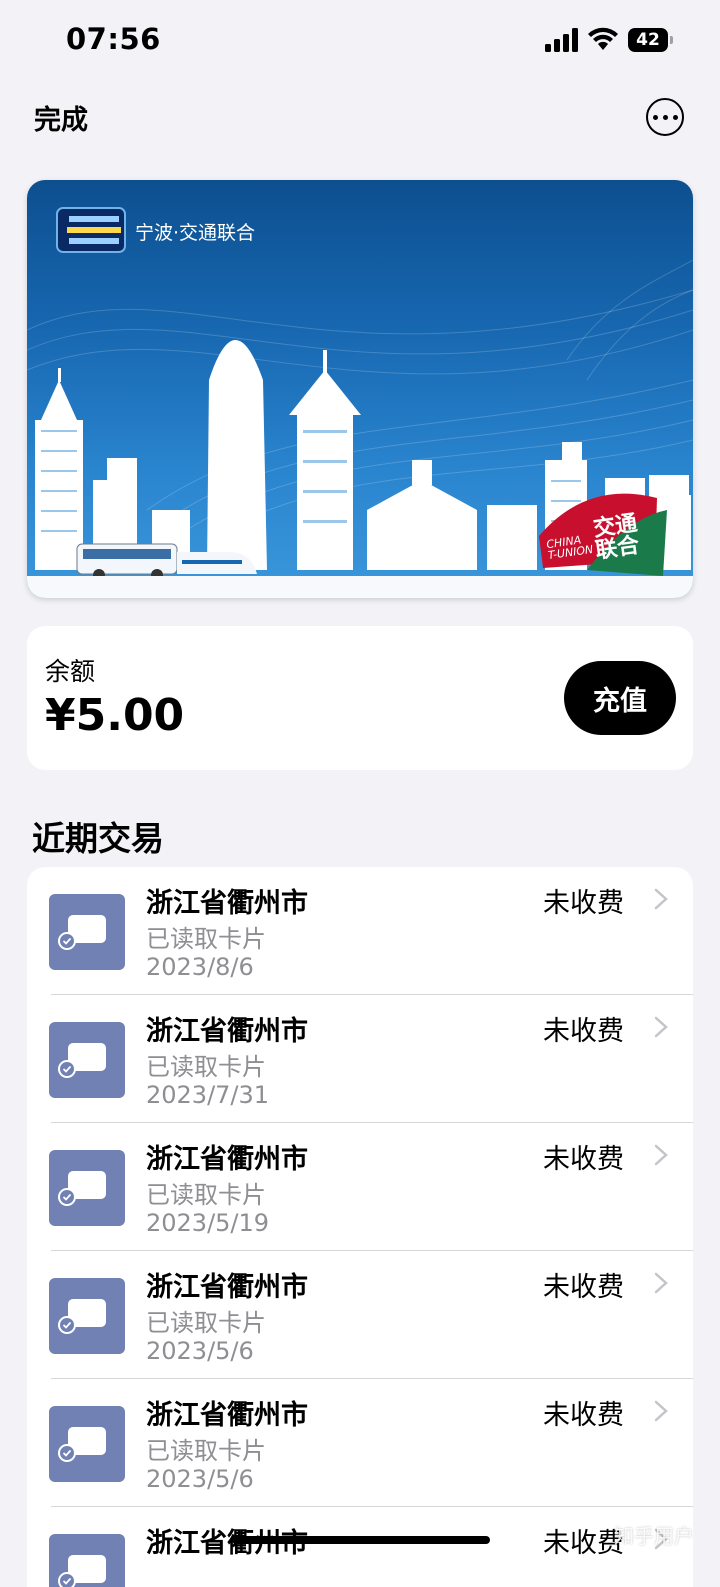  Describe the element at coordinates (654, 1536) in the screenshot. I see `watermark: 知乎用户` at that location.